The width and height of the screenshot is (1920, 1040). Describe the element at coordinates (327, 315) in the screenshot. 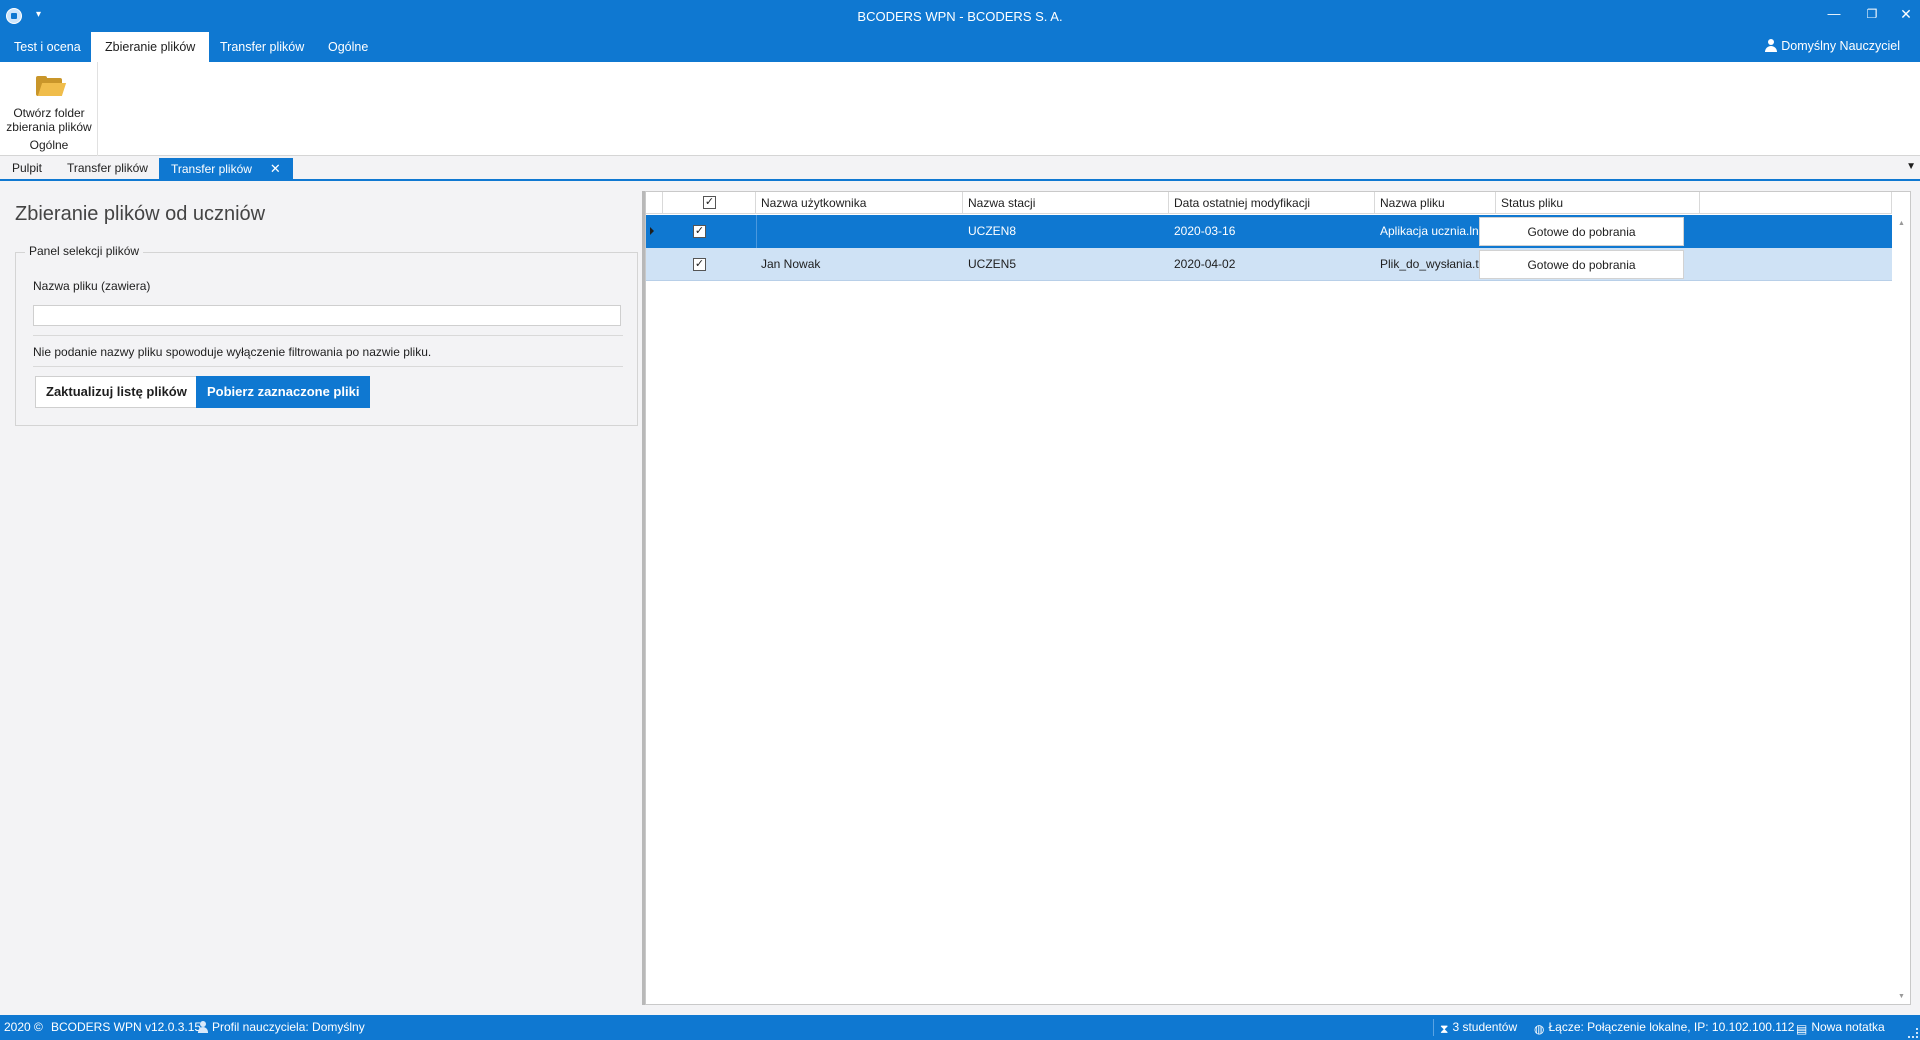

I see `file-name-input` at that location.